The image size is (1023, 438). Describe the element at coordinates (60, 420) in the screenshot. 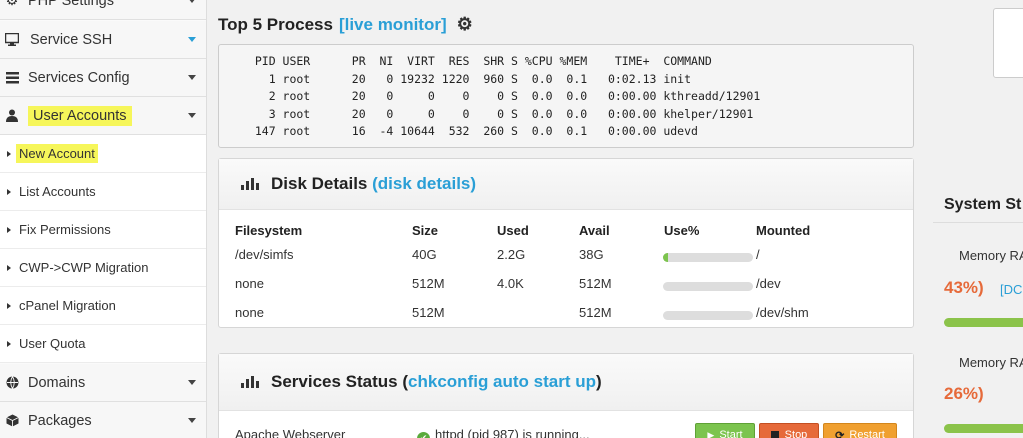

I see `sidebar-item-label: Packages` at that location.